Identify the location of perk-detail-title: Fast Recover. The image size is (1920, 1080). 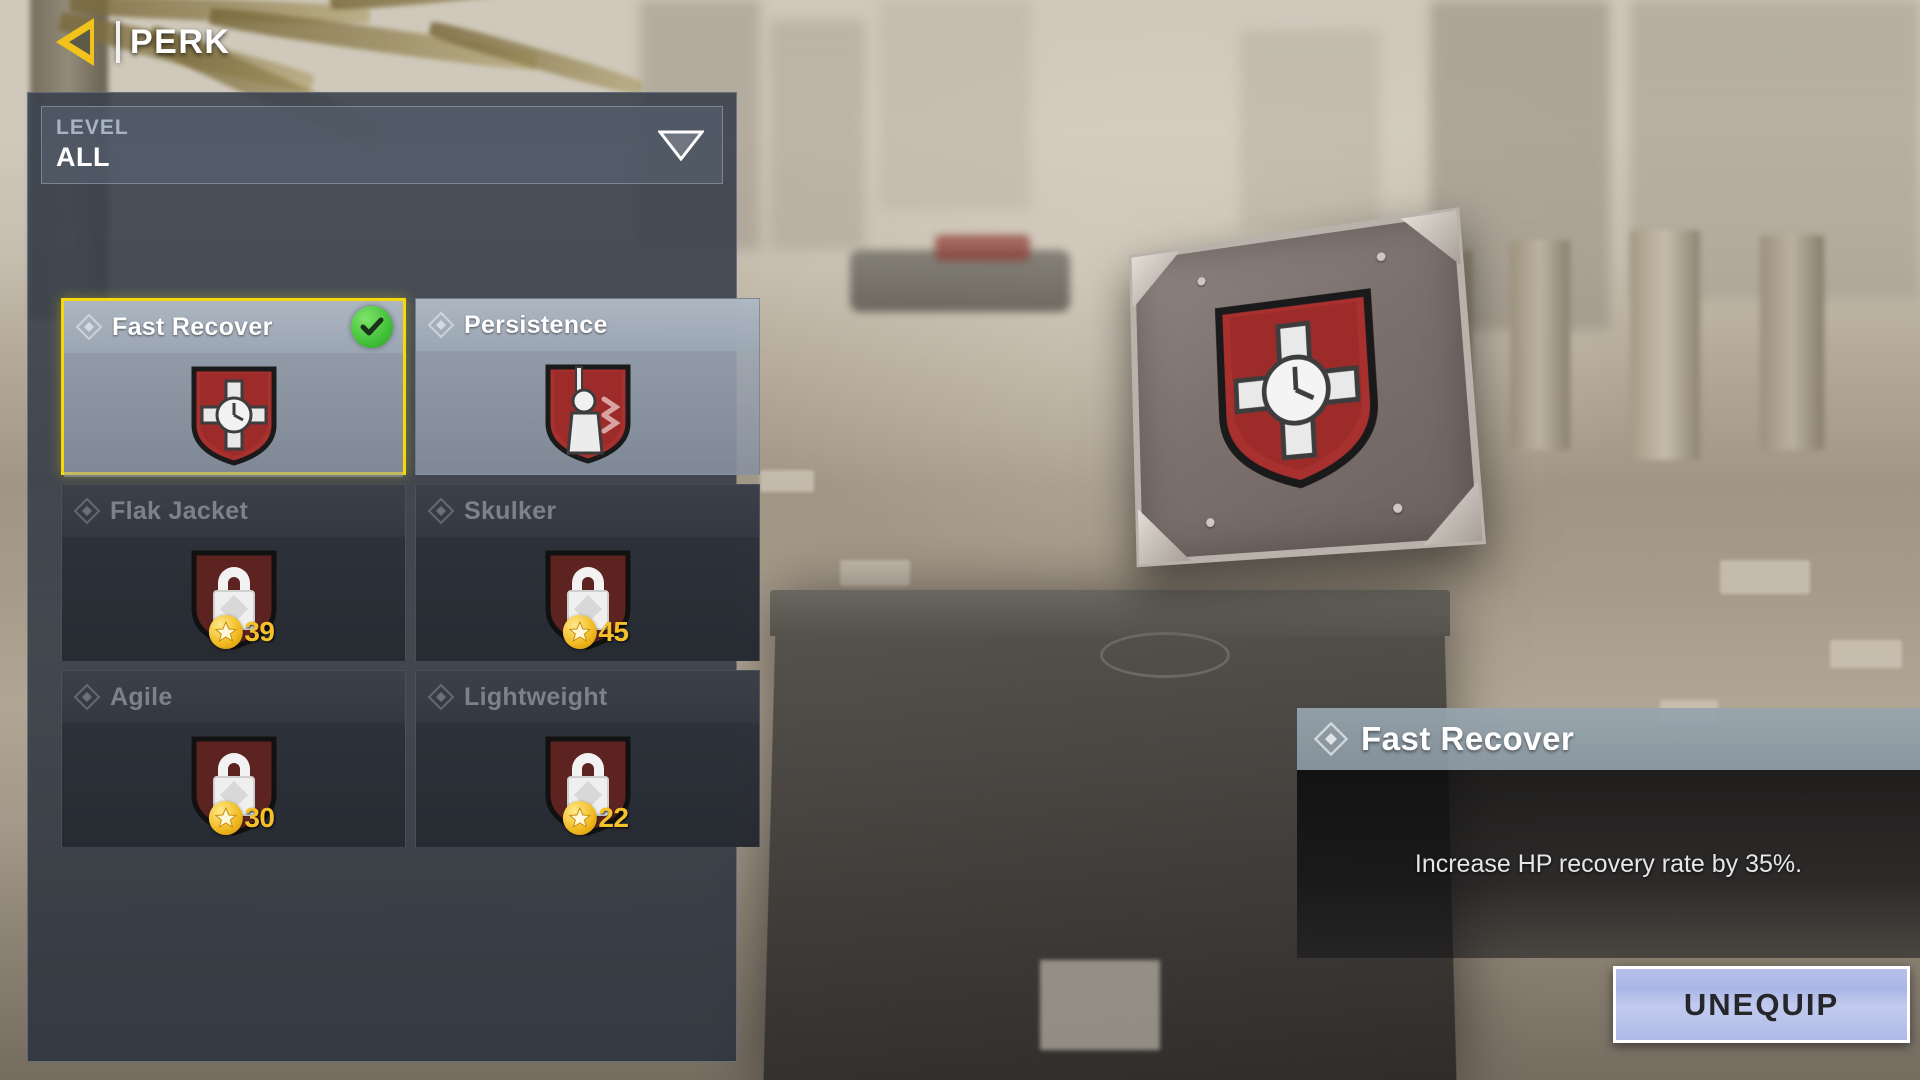
(1468, 738).